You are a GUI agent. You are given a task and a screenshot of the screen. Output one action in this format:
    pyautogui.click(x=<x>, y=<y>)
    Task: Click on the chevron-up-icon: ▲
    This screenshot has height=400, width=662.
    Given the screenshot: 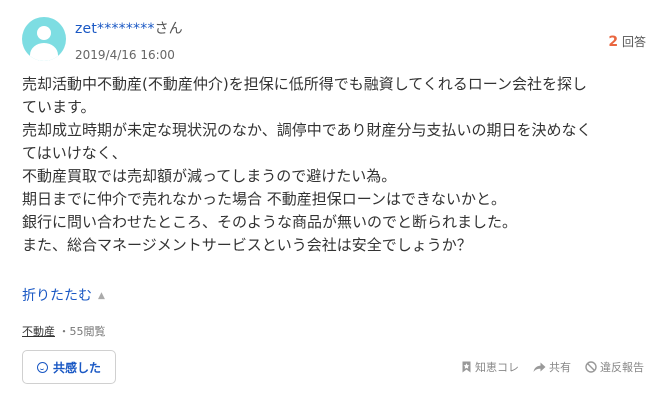 What is the action you would take?
    pyautogui.click(x=101, y=296)
    